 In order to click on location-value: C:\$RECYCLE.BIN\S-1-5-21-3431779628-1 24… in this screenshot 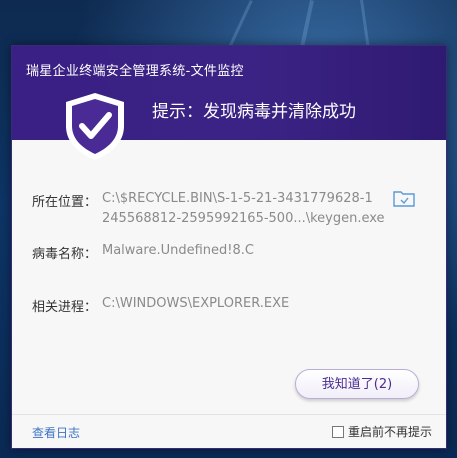, I will do `click(243, 209)`.